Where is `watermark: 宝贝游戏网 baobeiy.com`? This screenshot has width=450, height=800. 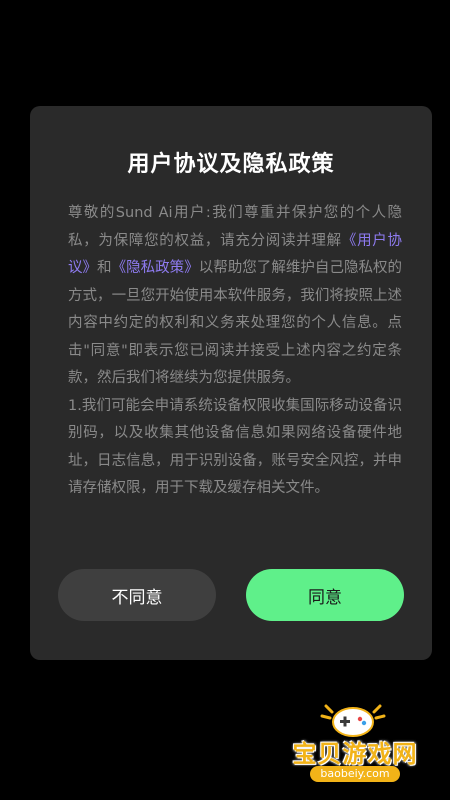 watermark: 宝贝游戏网 baobeiy.com is located at coordinates (355, 745).